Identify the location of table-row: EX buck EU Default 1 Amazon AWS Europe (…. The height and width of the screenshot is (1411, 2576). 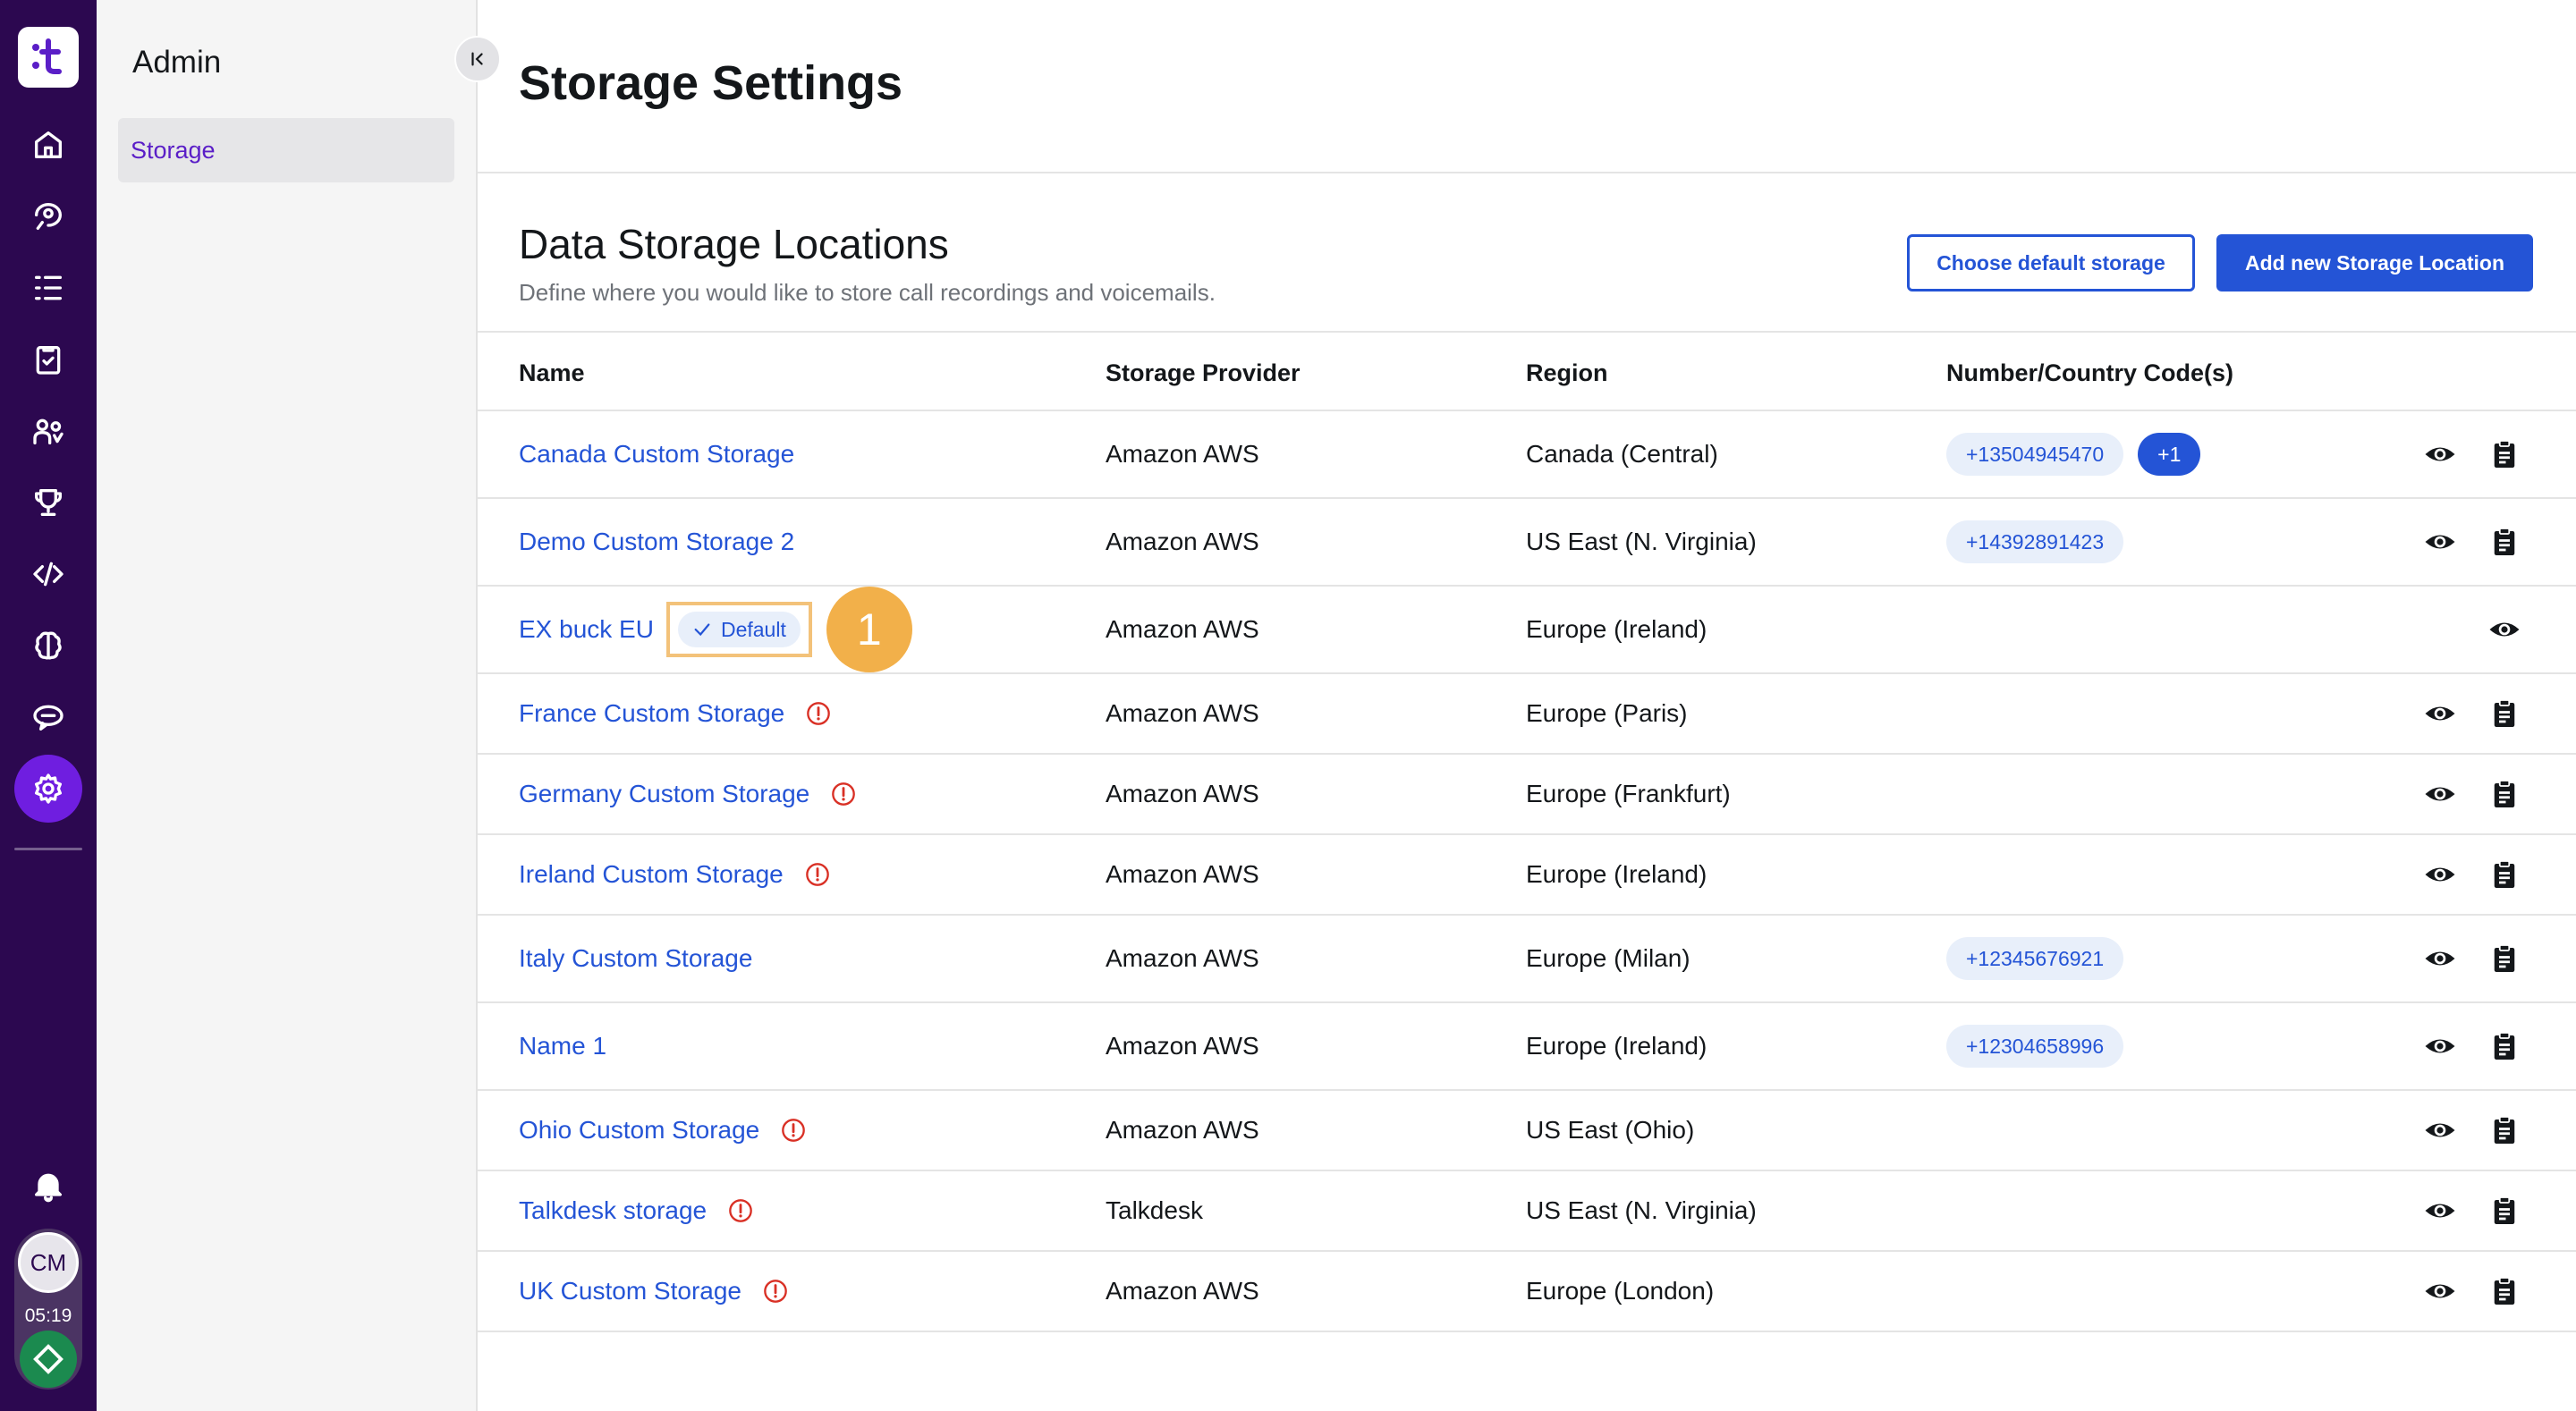
(1527, 630).